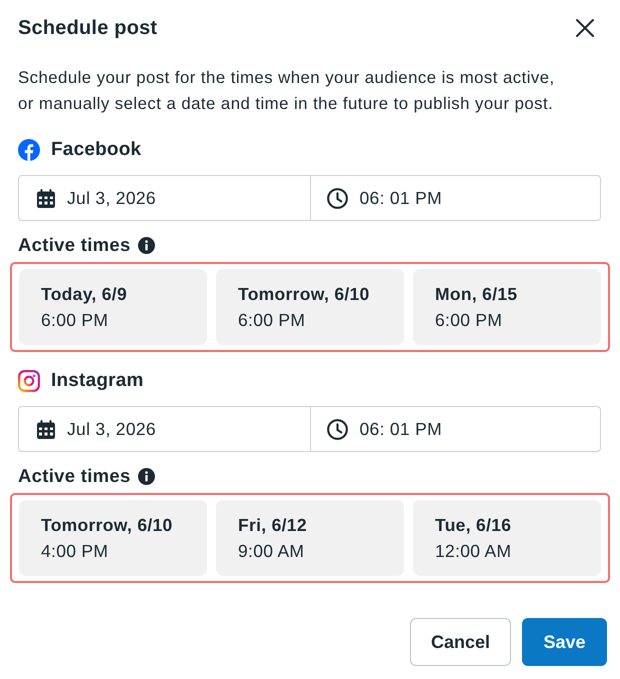  What do you see at coordinates (88, 28) in the screenshot?
I see `dialog-title: Schedule post` at bounding box center [88, 28].